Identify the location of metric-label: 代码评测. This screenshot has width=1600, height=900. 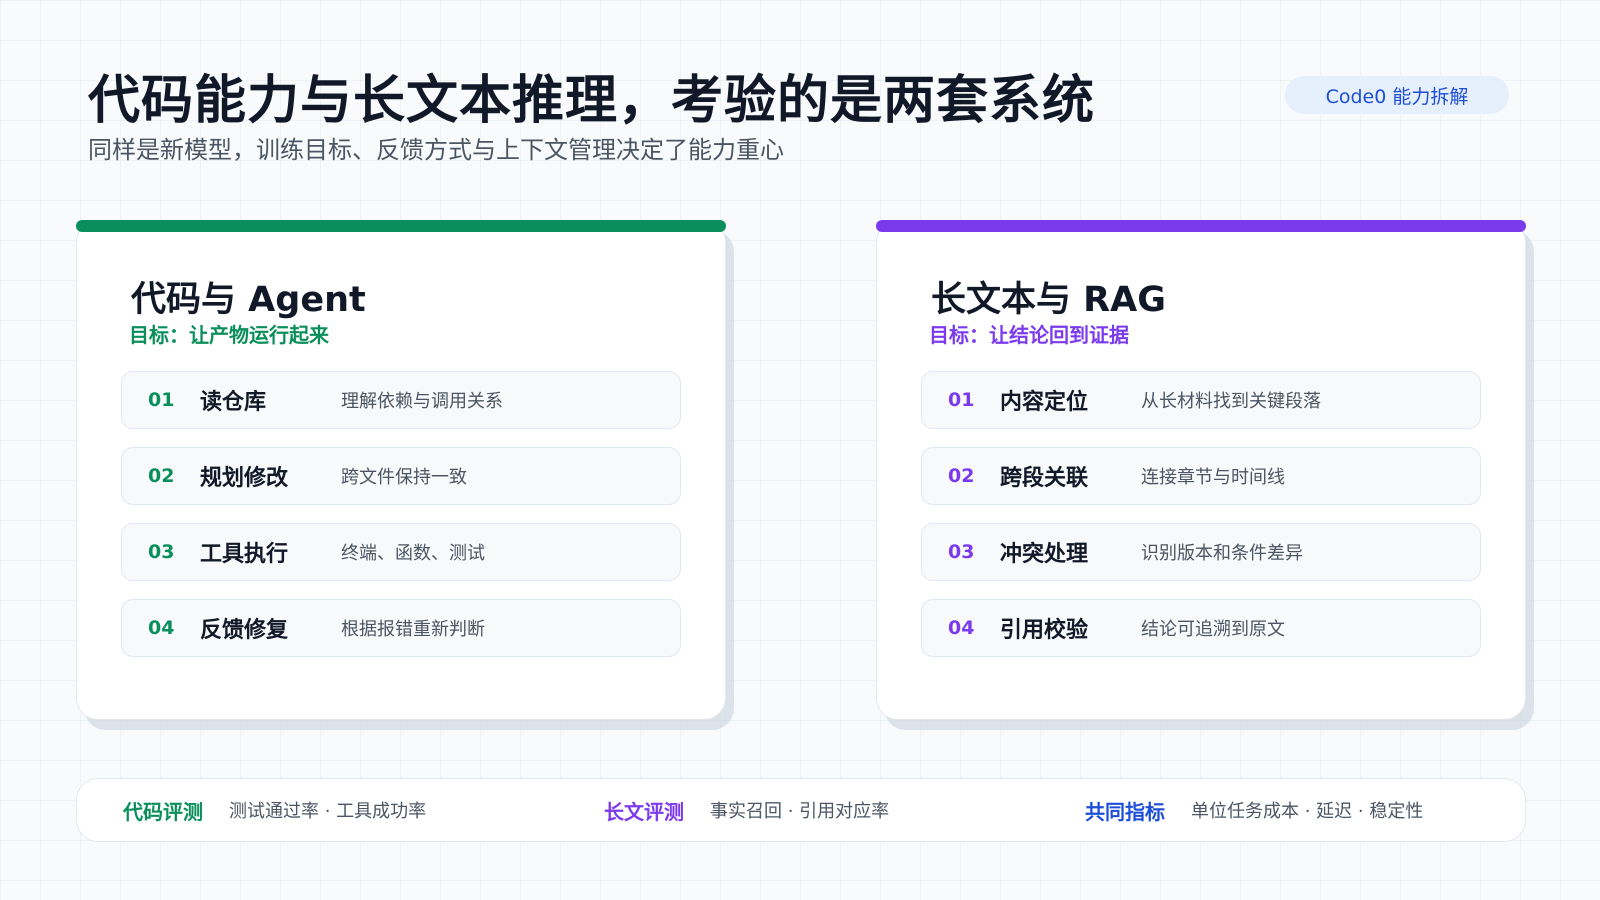
(163, 811).